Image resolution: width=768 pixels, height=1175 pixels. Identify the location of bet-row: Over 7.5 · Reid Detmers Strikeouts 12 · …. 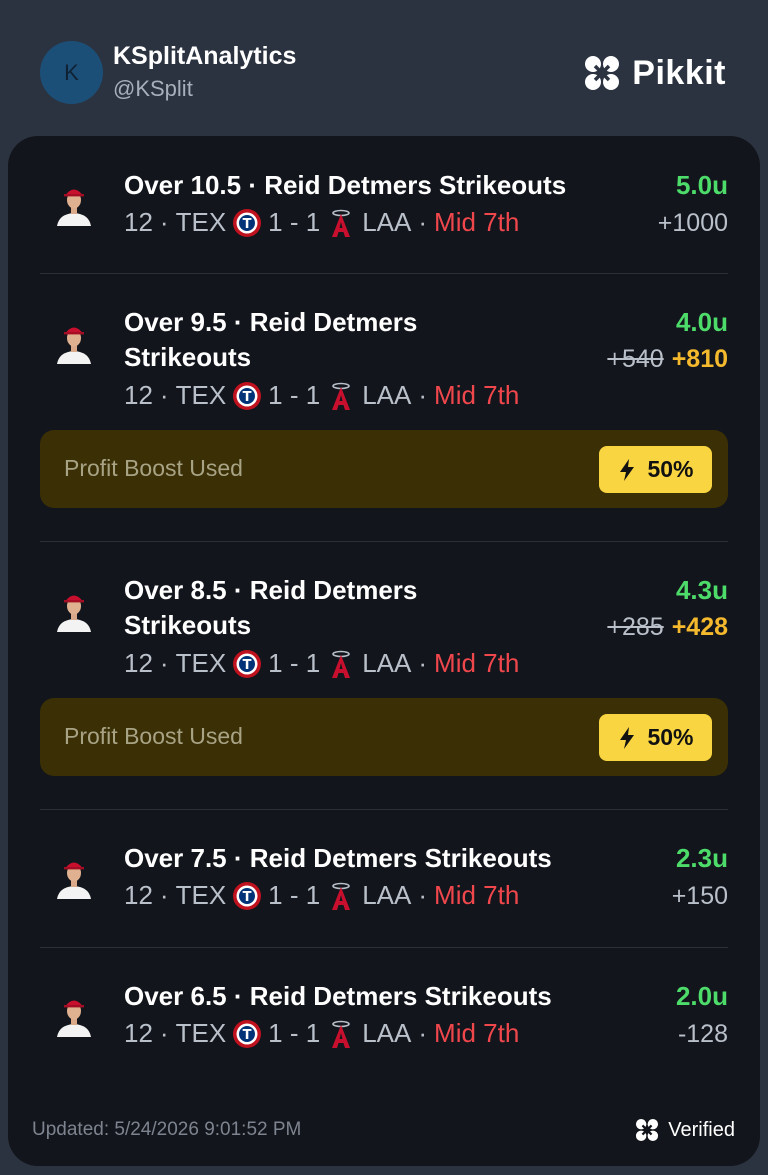
(384, 878).